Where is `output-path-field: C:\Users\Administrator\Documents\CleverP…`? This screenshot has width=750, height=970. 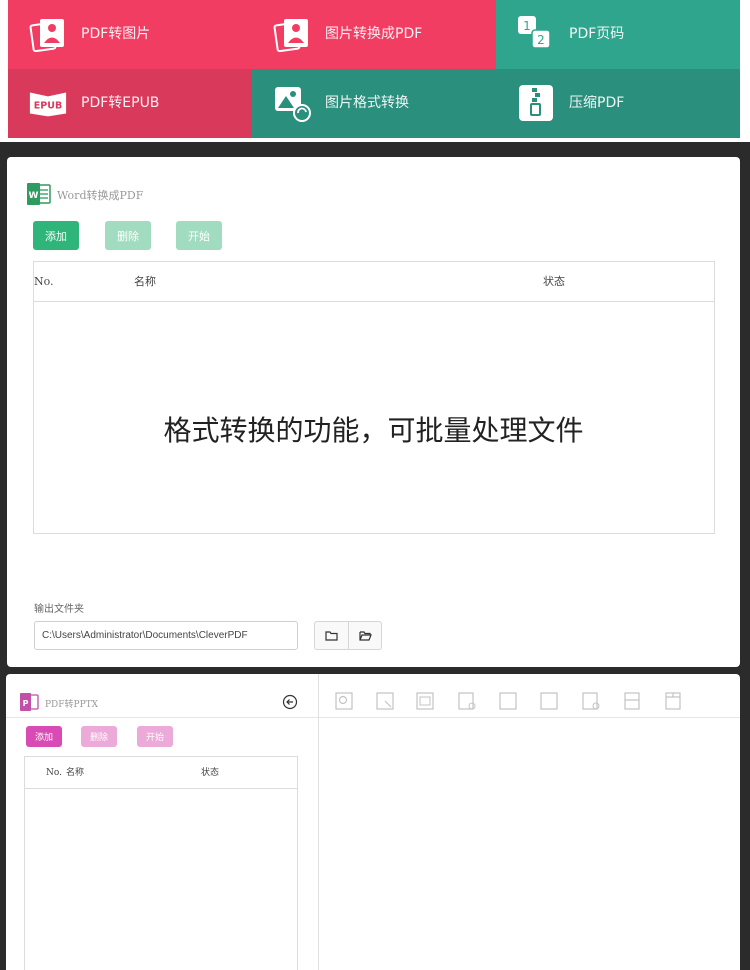
output-path-field: C:\Users\Administrator\Documents\CleverP… is located at coordinates (166, 635).